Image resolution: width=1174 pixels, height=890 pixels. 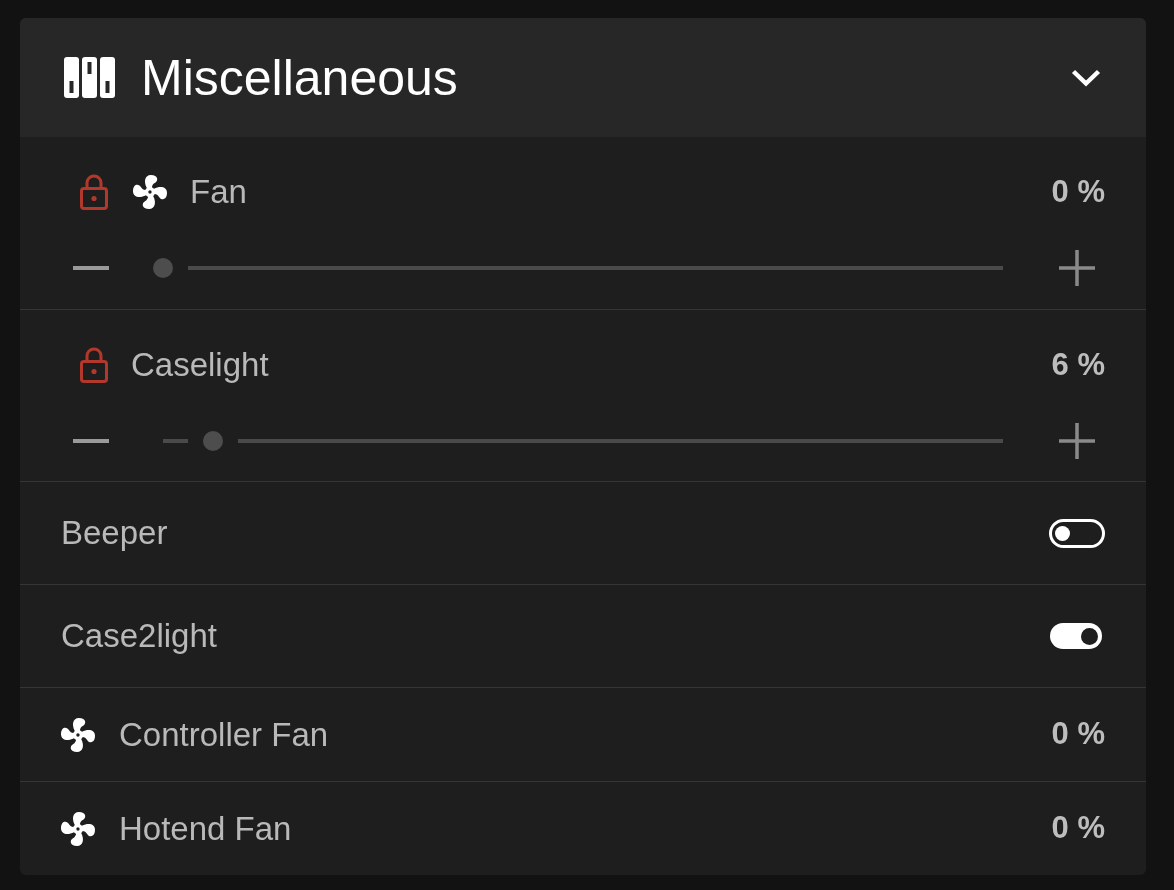 I want to click on toggle-label: Beeper, so click(x=114, y=533).